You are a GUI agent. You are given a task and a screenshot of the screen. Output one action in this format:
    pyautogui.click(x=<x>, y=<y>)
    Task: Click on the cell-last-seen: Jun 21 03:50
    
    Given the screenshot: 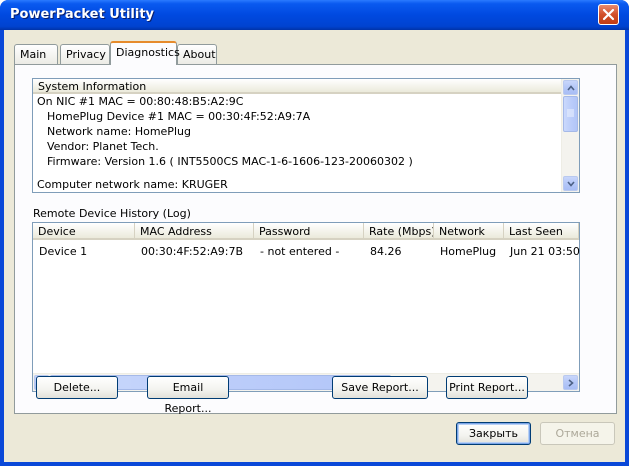 What is the action you would take?
    pyautogui.click(x=545, y=251)
    